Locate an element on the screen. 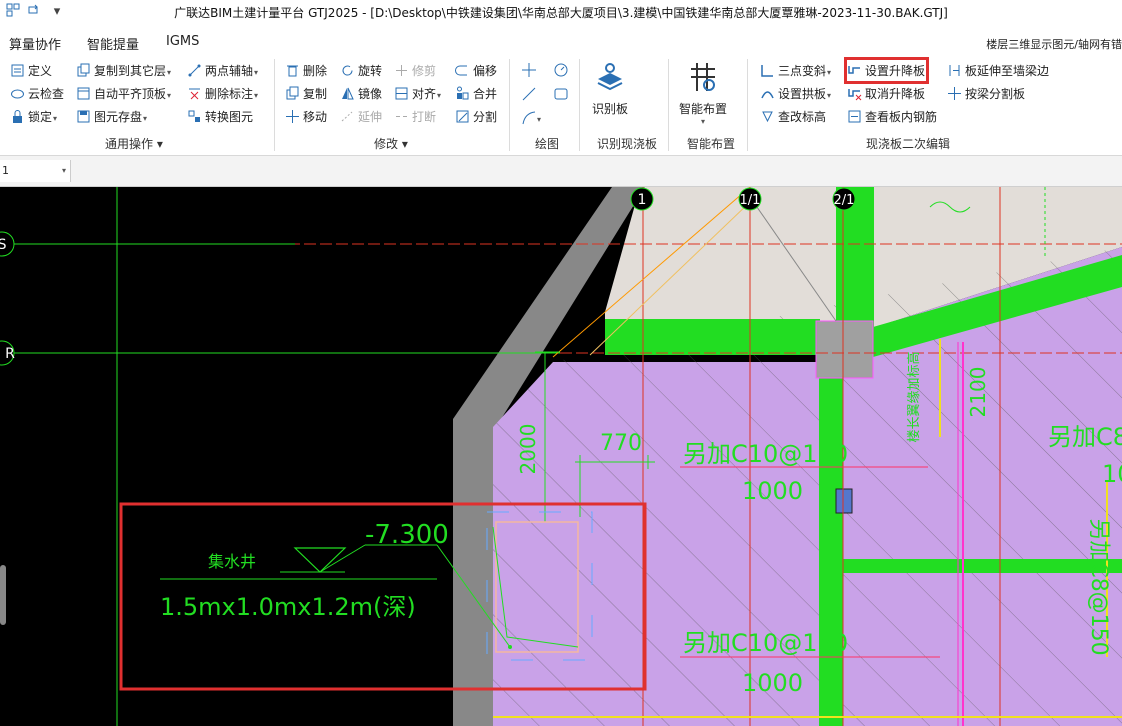 The width and height of the screenshot is (1122, 726). column is located at coordinates (844, 349).